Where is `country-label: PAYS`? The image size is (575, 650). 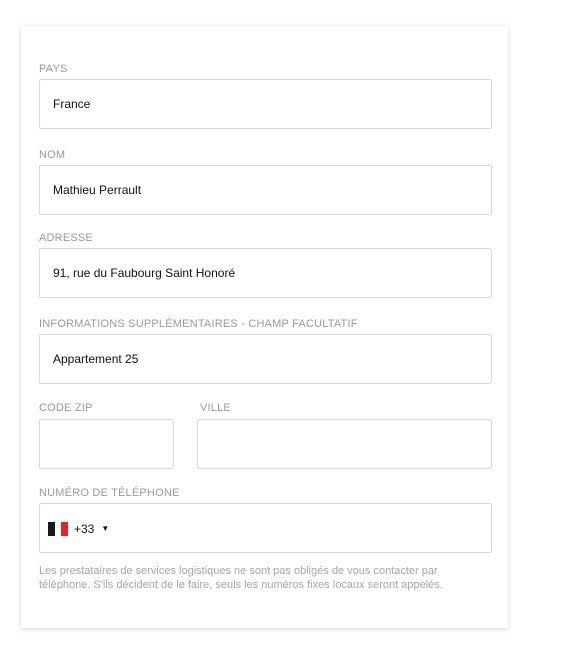 country-label: PAYS is located at coordinates (53, 69).